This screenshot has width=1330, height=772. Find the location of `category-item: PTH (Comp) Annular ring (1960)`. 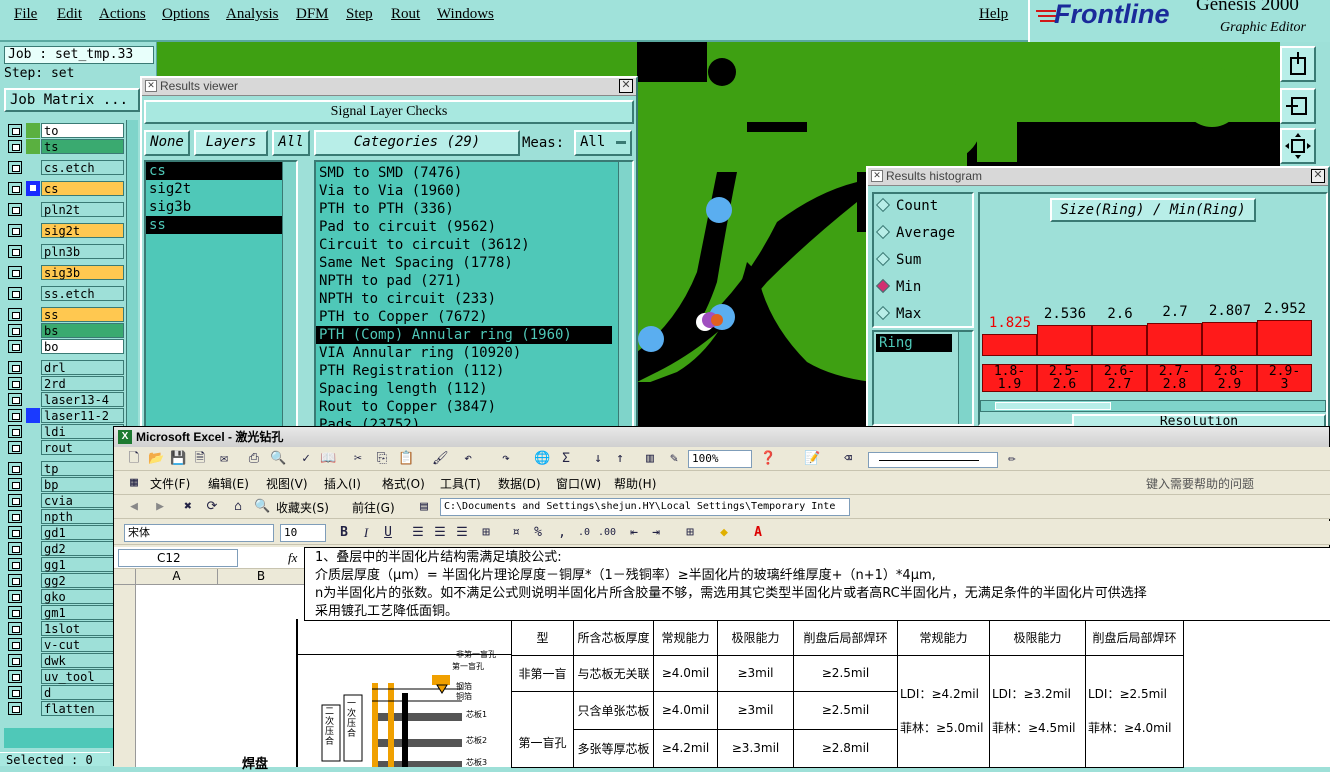

category-item: PTH (Comp) Annular ring (1960) is located at coordinates (464, 335).